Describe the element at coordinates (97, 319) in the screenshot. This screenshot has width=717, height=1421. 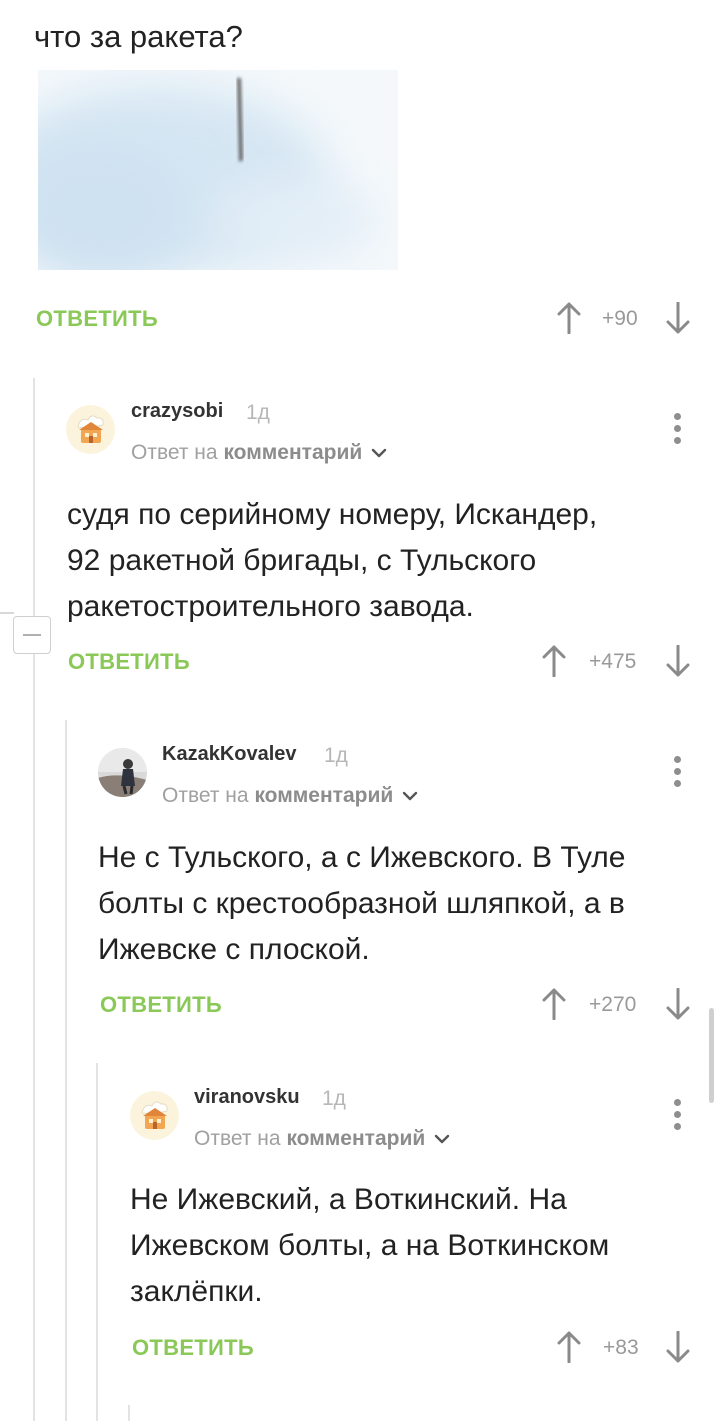
I see `post-reply-button: ОТВЕТИТЬ` at that location.